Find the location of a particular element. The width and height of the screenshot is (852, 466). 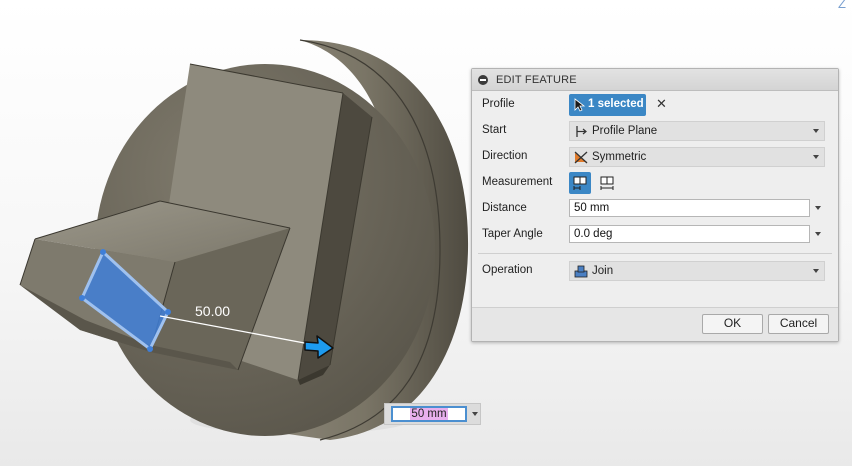

symmetric-icon is located at coordinates (581, 157).